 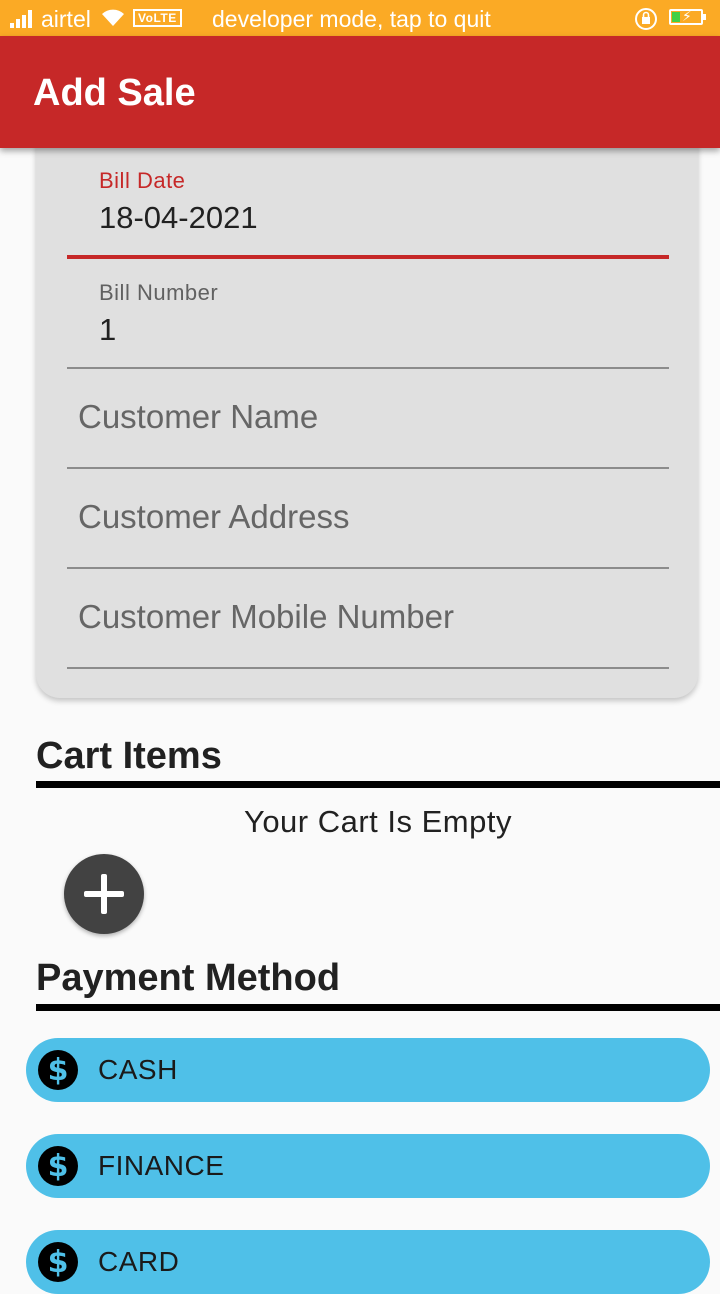 What do you see at coordinates (139, 1261) in the screenshot?
I see `payment-option-label: CARD` at bounding box center [139, 1261].